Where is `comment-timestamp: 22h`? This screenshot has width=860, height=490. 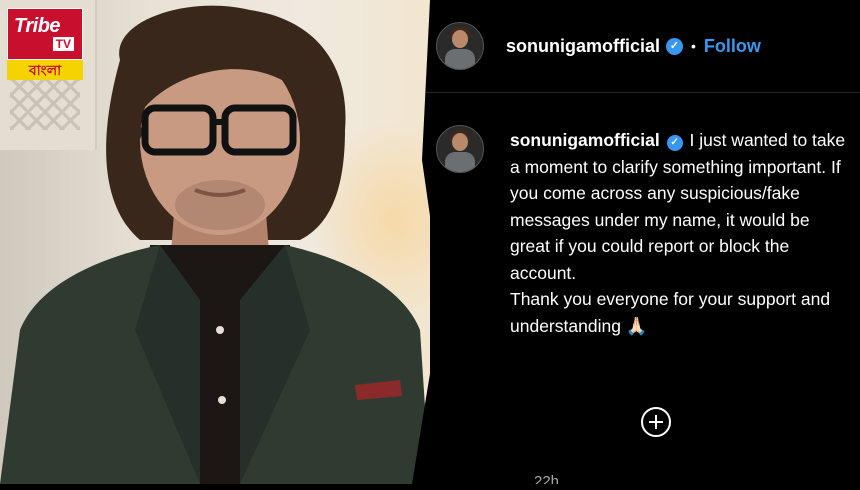
comment-timestamp: 22h is located at coordinates (546, 478).